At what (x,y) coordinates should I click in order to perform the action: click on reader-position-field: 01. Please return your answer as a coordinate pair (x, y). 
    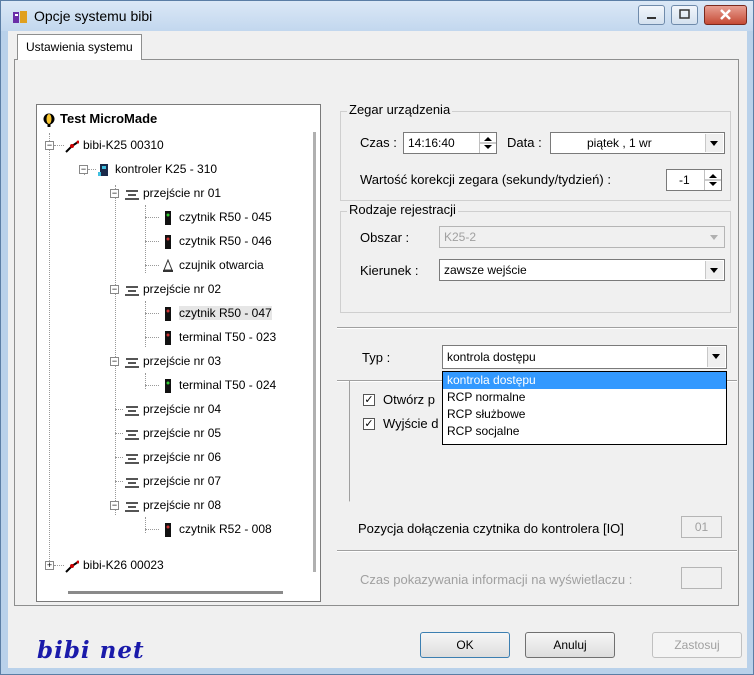
    Looking at the image, I should click on (701, 527).